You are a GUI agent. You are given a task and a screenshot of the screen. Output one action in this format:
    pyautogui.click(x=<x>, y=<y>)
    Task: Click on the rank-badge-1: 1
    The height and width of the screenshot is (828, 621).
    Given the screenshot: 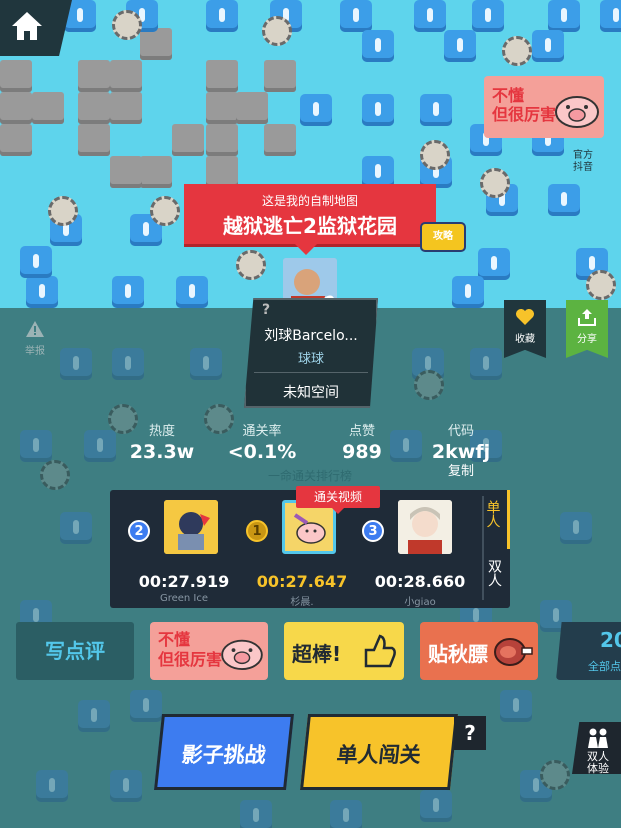 What is the action you would take?
    pyautogui.click(x=257, y=531)
    